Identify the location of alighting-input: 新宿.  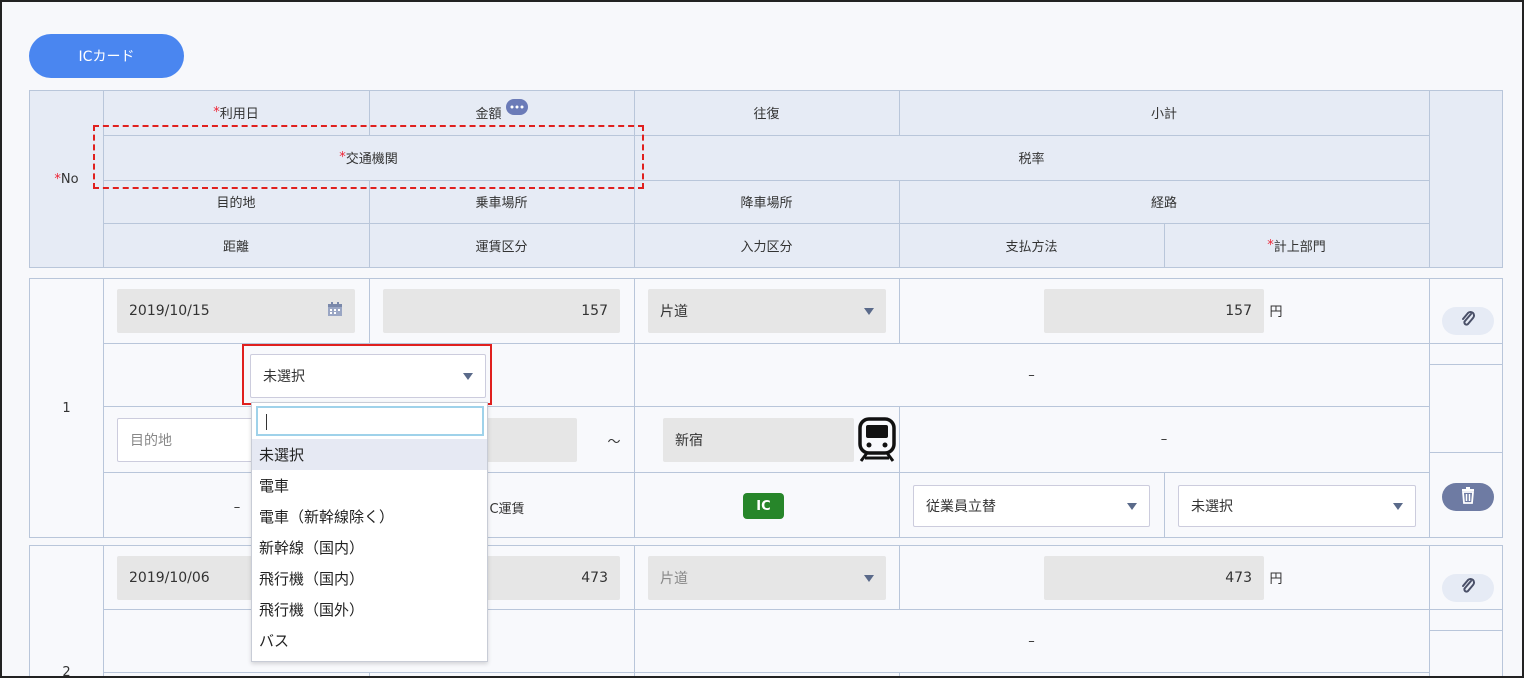
(758, 440).